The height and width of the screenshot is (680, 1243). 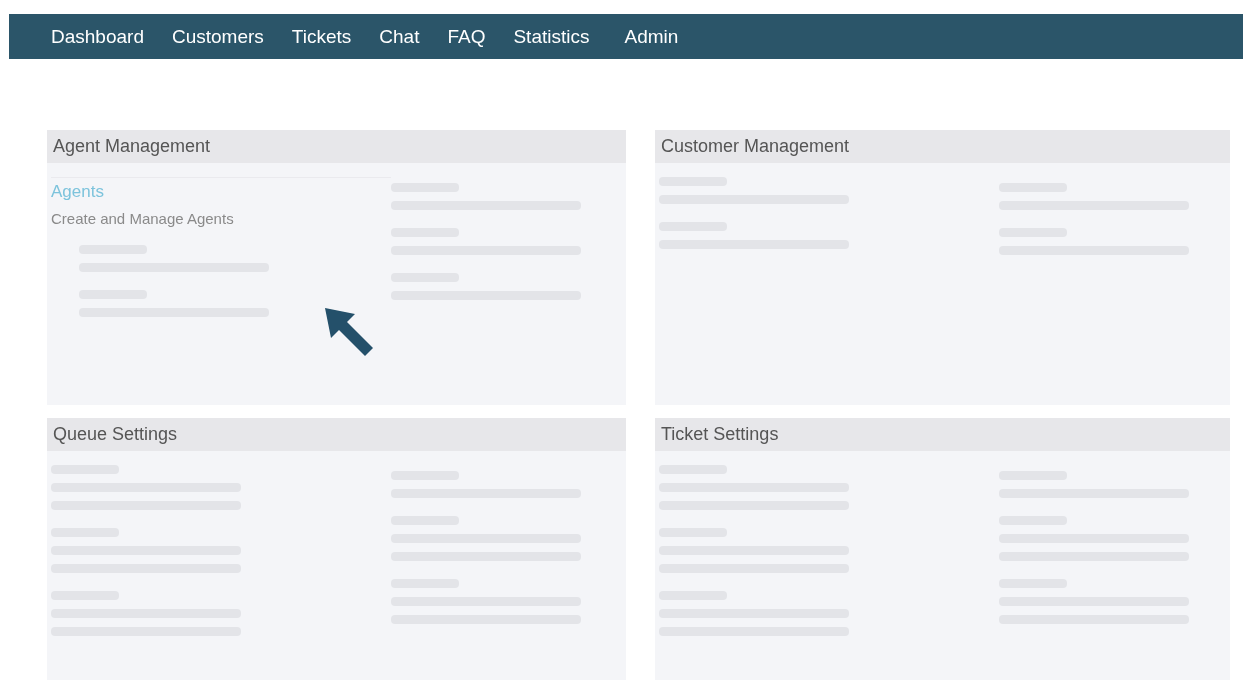 What do you see at coordinates (217, 36) in the screenshot?
I see `nav-link: Customers` at bounding box center [217, 36].